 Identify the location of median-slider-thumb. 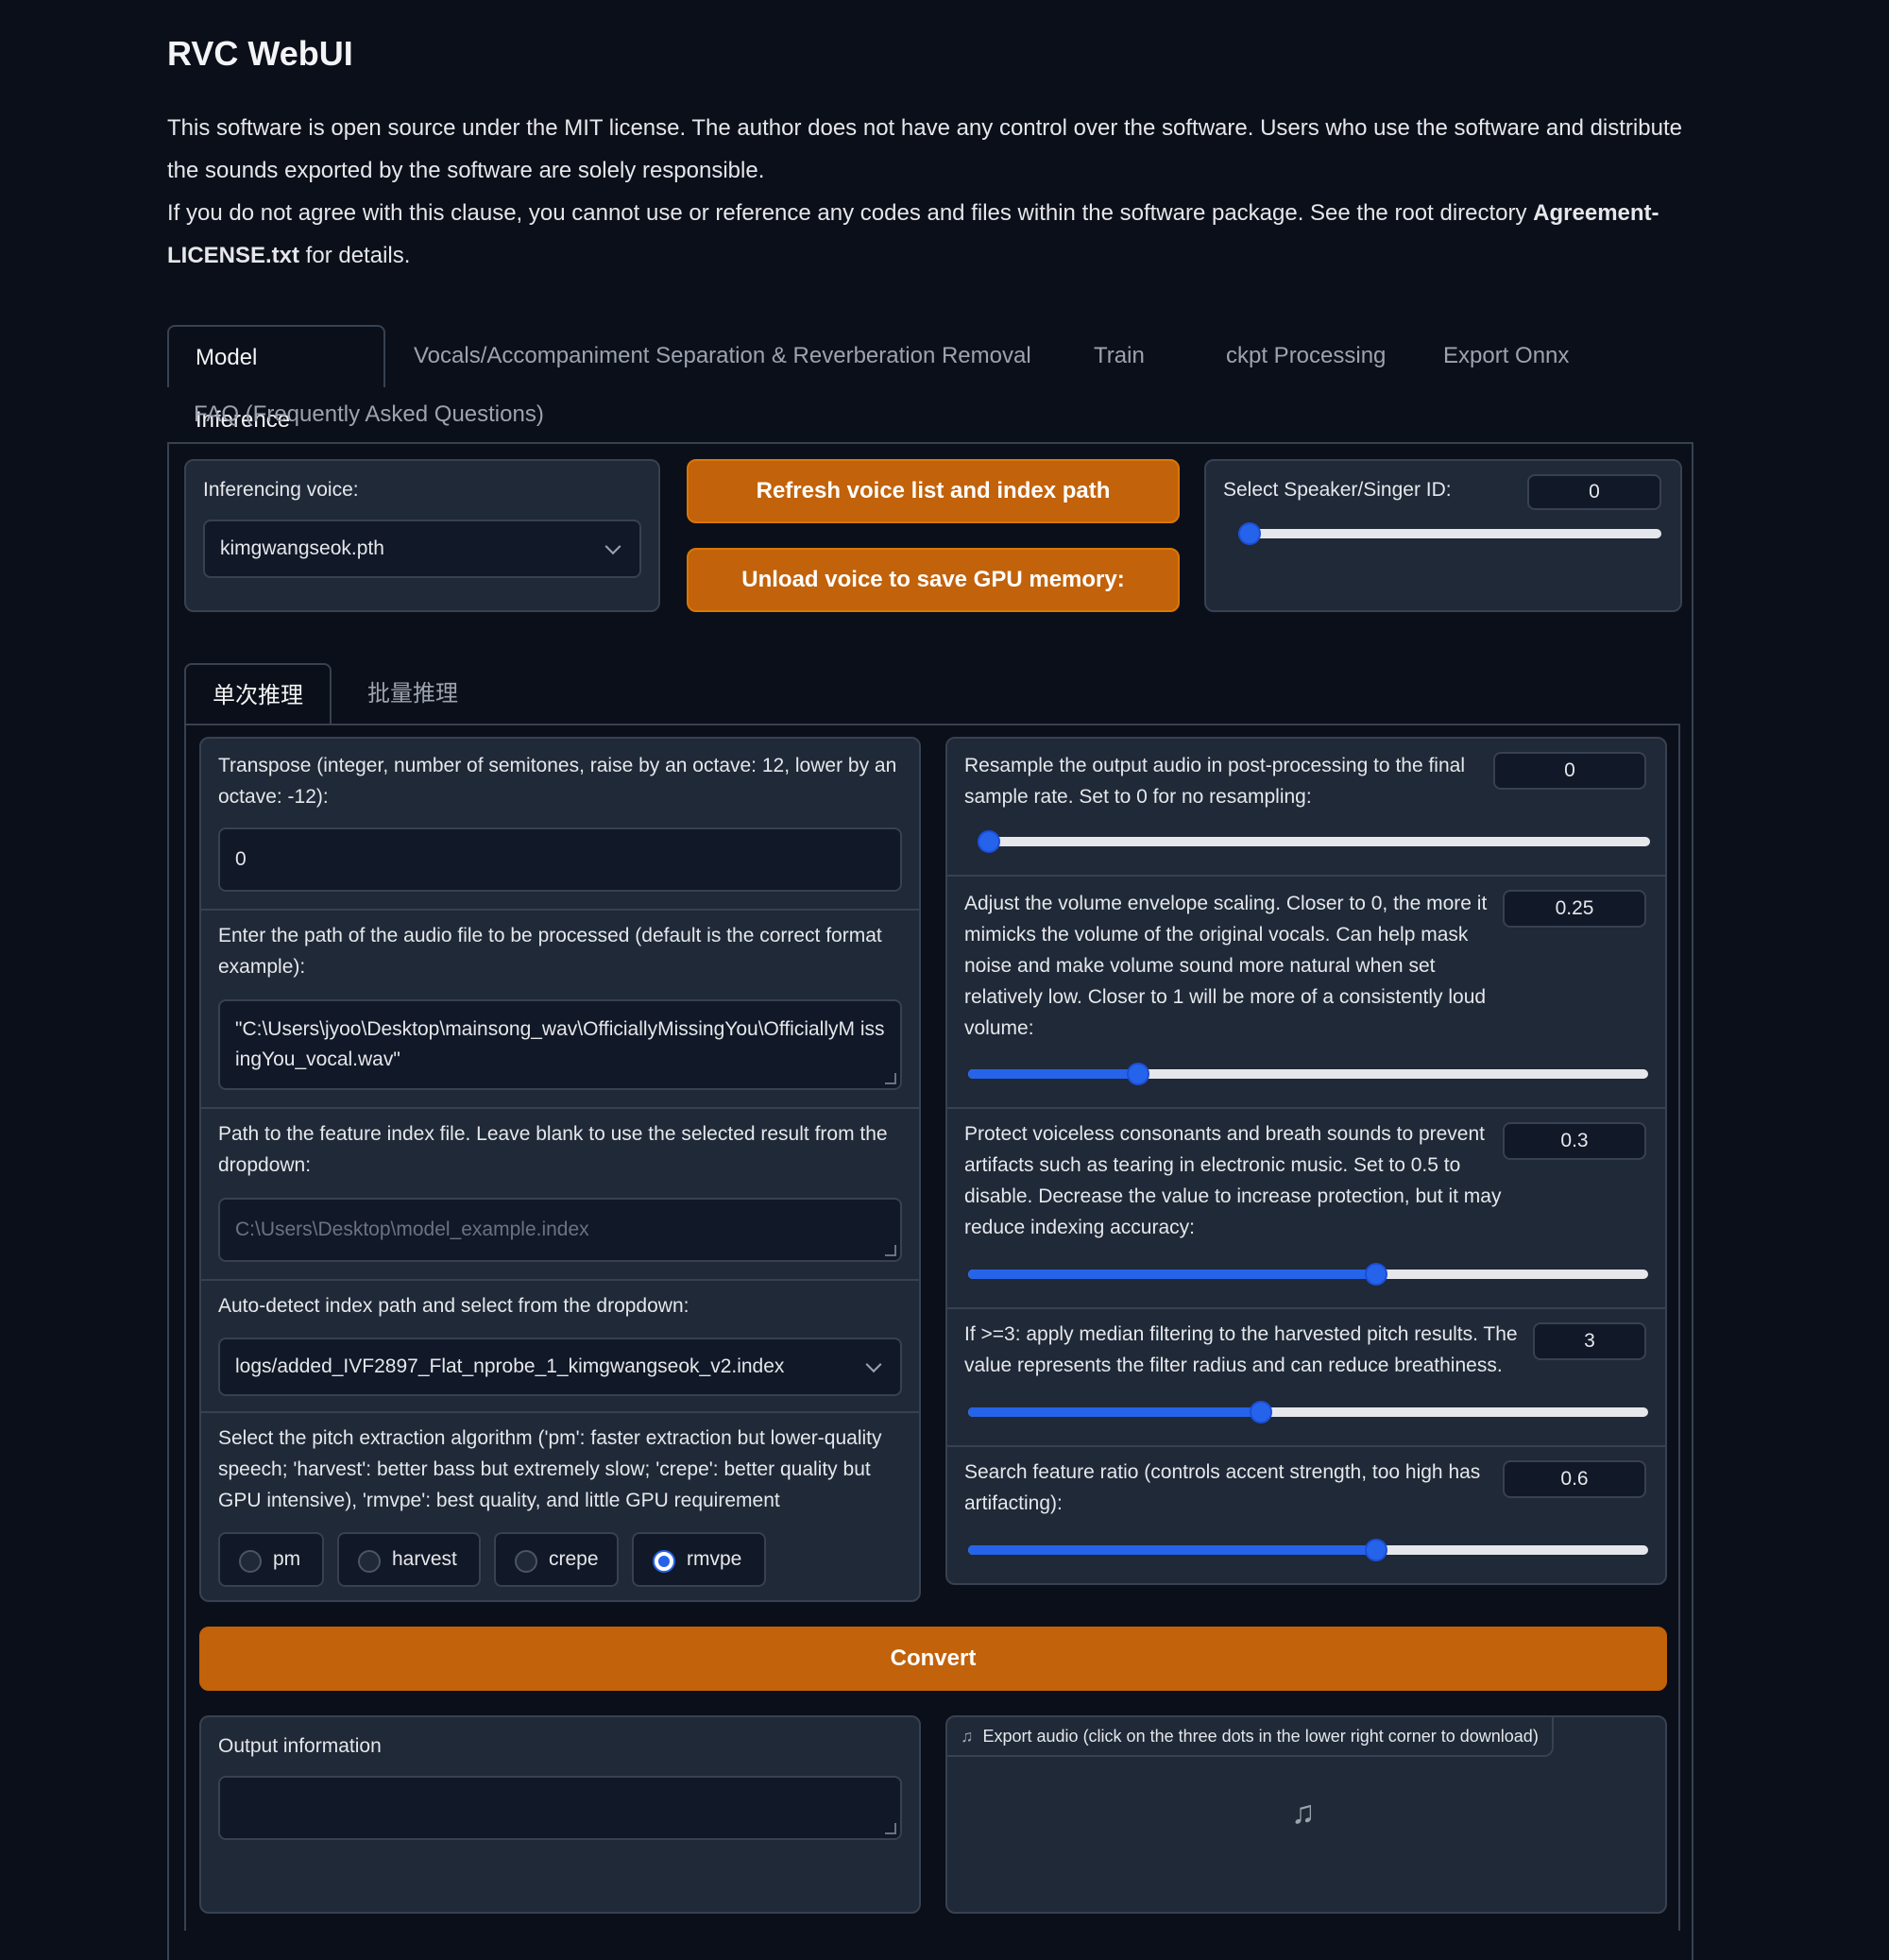
(1260, 1412).